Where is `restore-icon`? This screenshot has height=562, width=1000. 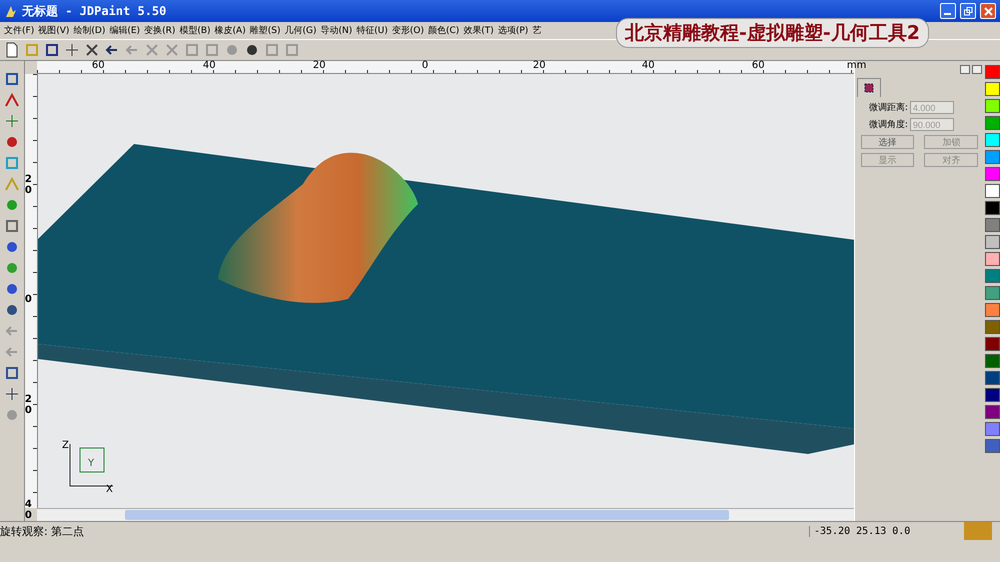
restore-icon is located at coordinates (968, 11).